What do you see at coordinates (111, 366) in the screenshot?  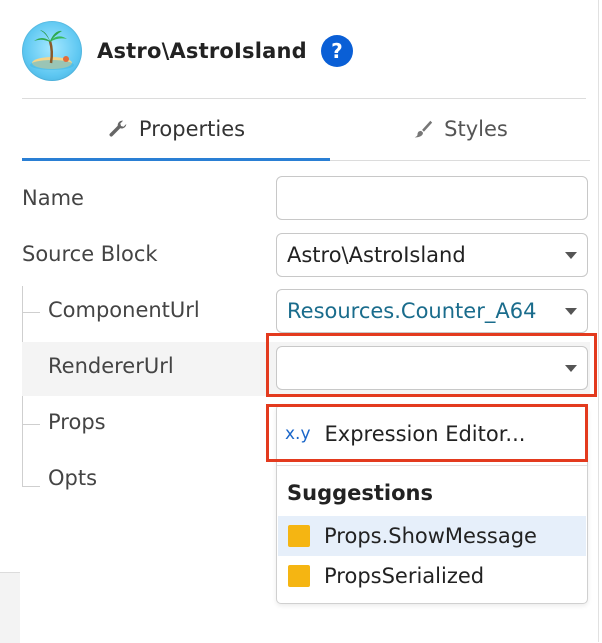 I see `renderer-url-label: RendererUrl` at bounding box center [111, 366].